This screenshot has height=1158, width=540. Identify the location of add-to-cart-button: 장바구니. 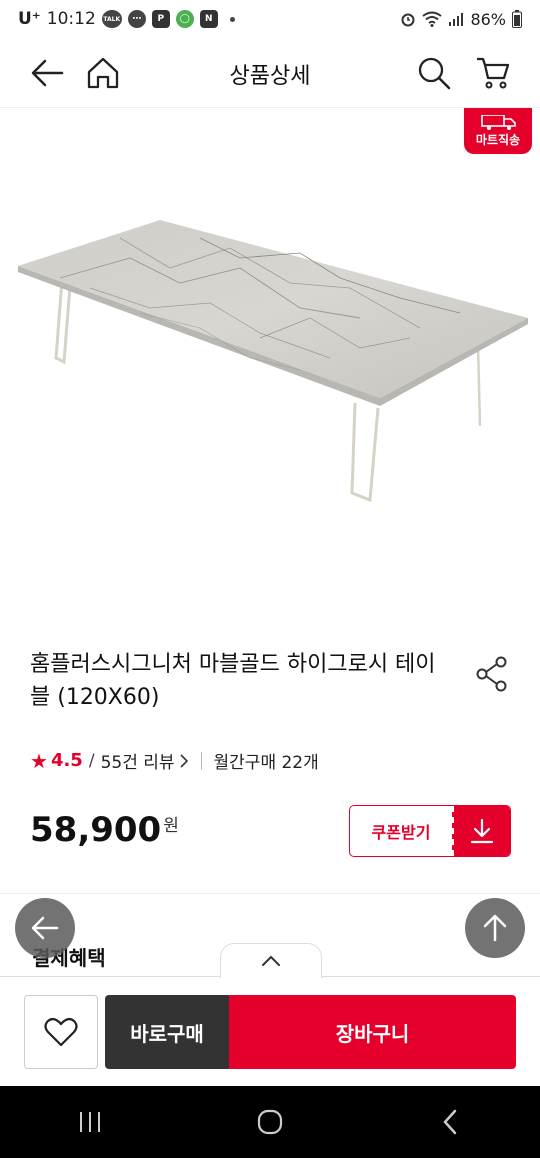
(372, 1032).